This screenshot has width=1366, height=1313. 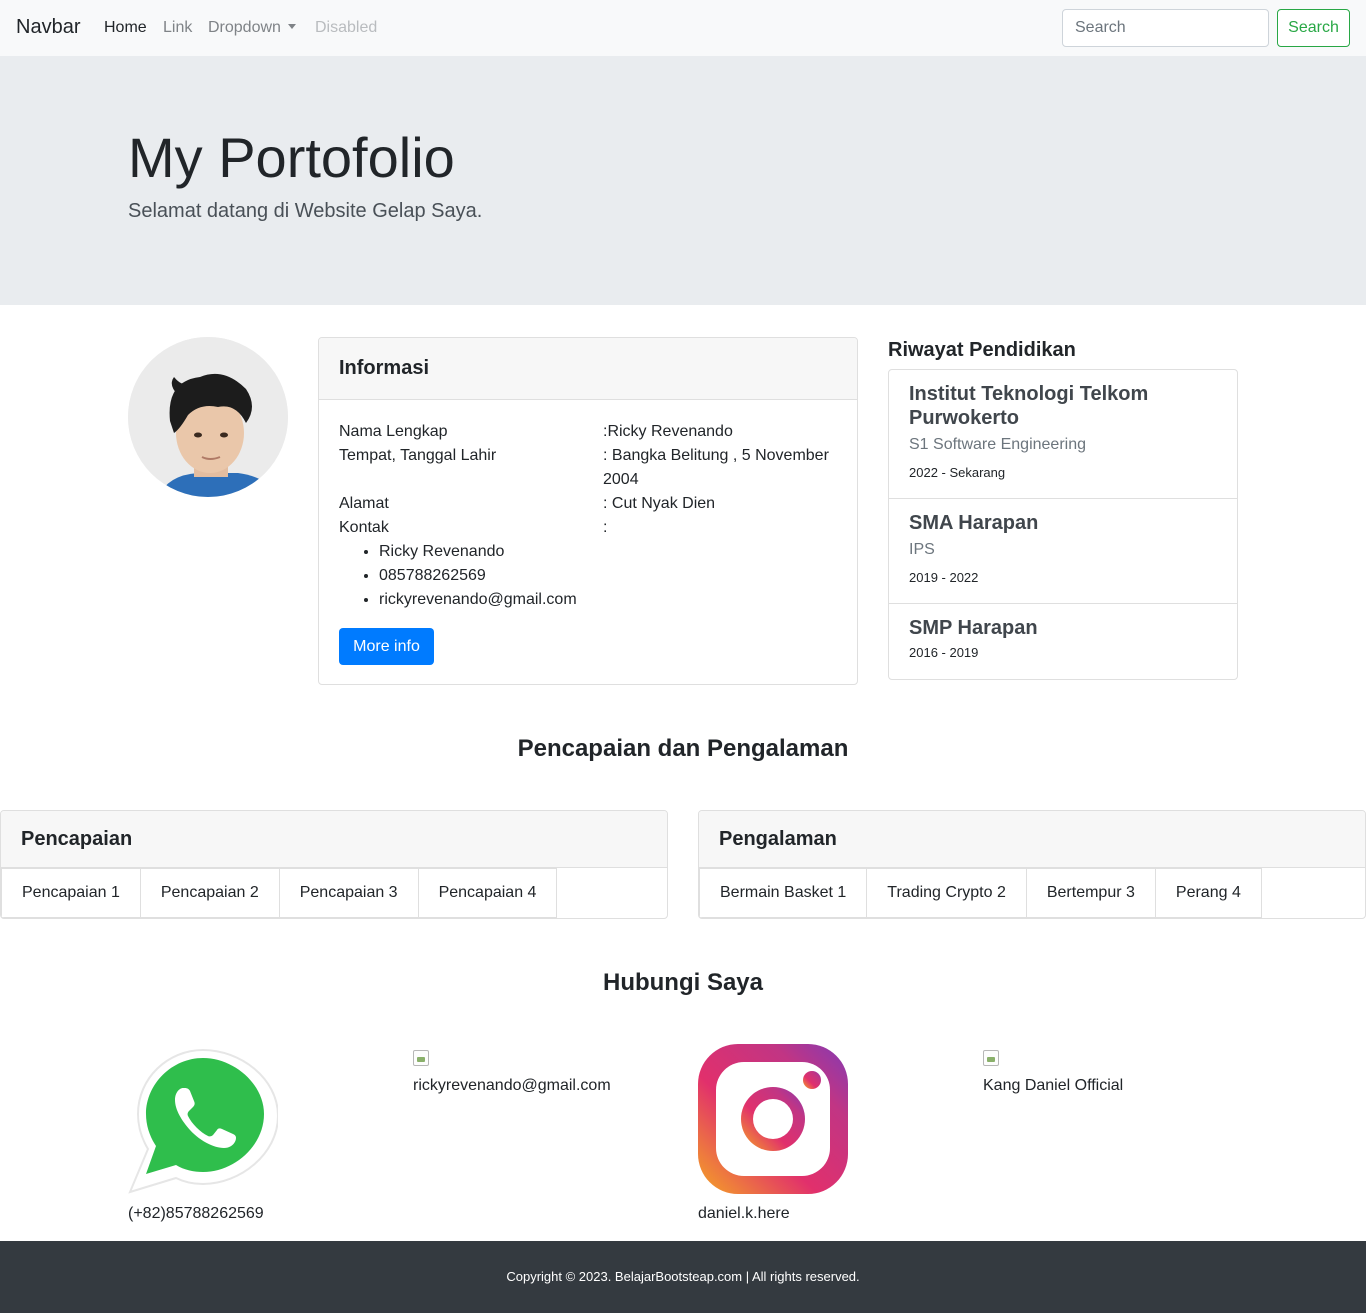 What do you see at coordinates (1029, 406) in the screenshot?
I see `school-name: Institut Teknologi Telkom Purwokerto` at bounding box center [1029, 406].